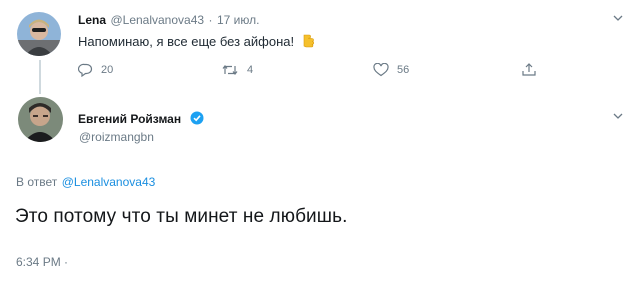 The width and height of the screenshot is (640, 290). What do you see at coordinates (95, 70) in the screenshot?
I see `reply-button: 20` at bounding box center [95, 70].